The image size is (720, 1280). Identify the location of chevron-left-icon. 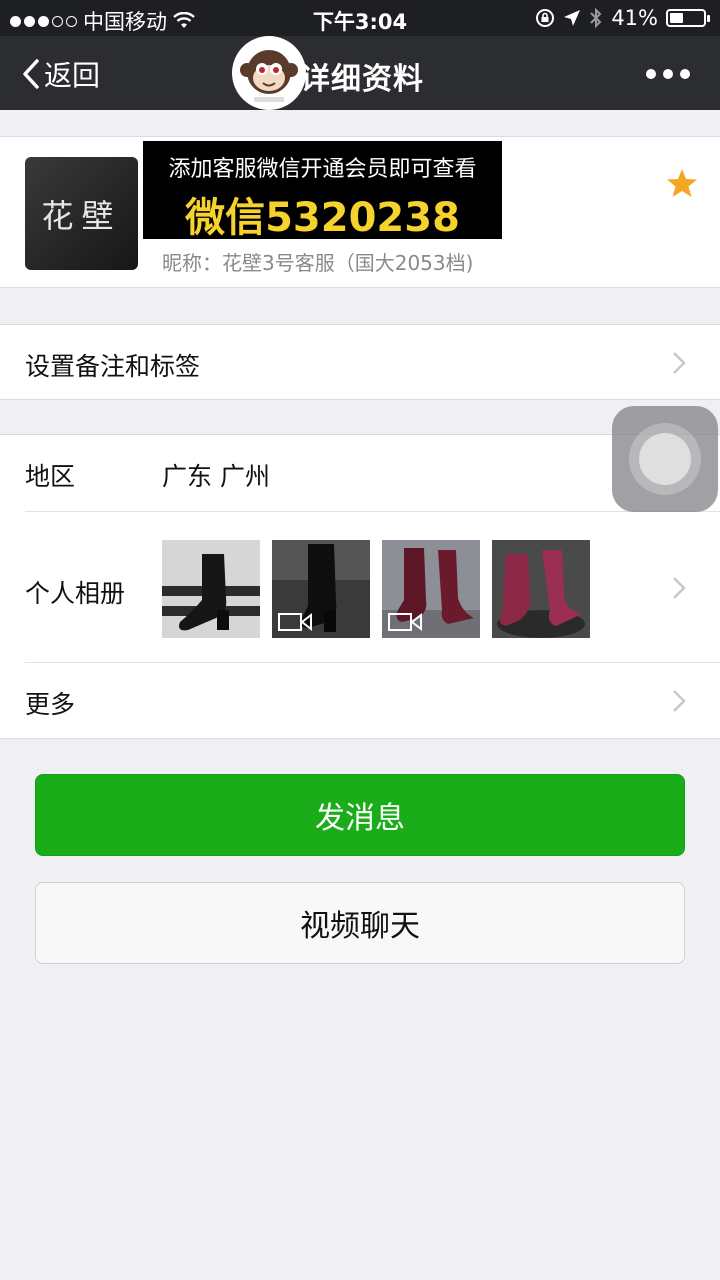
(31, 74).